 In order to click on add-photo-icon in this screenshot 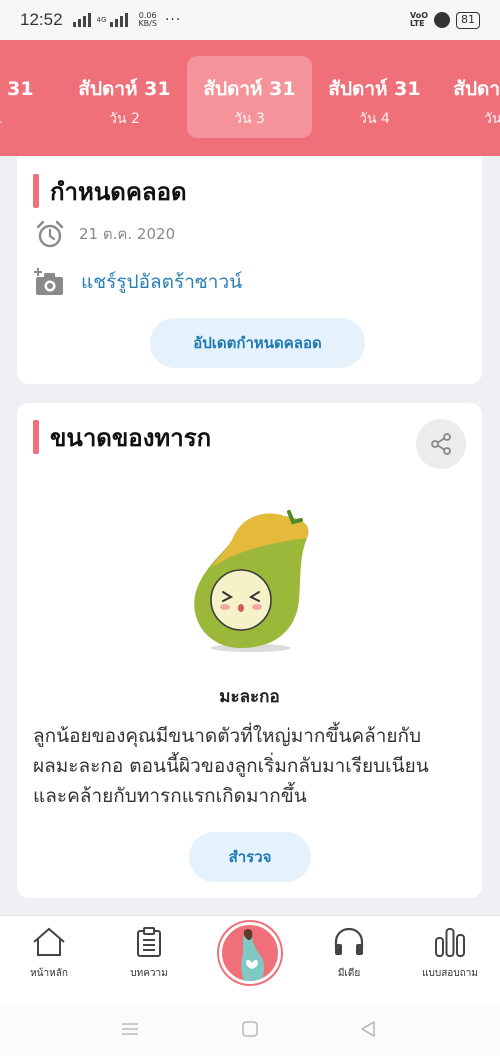, I will do `click(48, 281)`.